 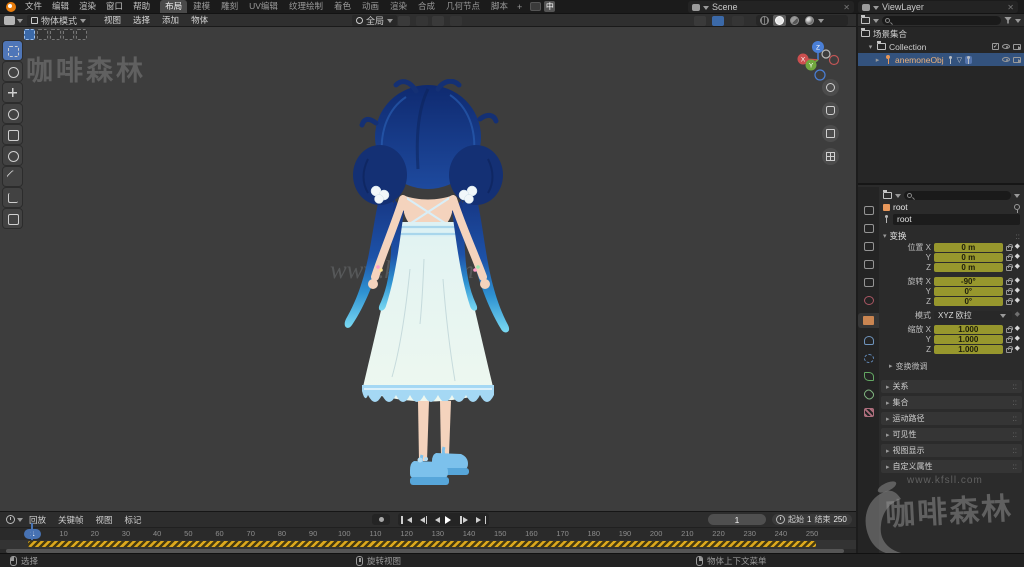 I want to click on blender-logo-icon, so click(x=11, y=6).